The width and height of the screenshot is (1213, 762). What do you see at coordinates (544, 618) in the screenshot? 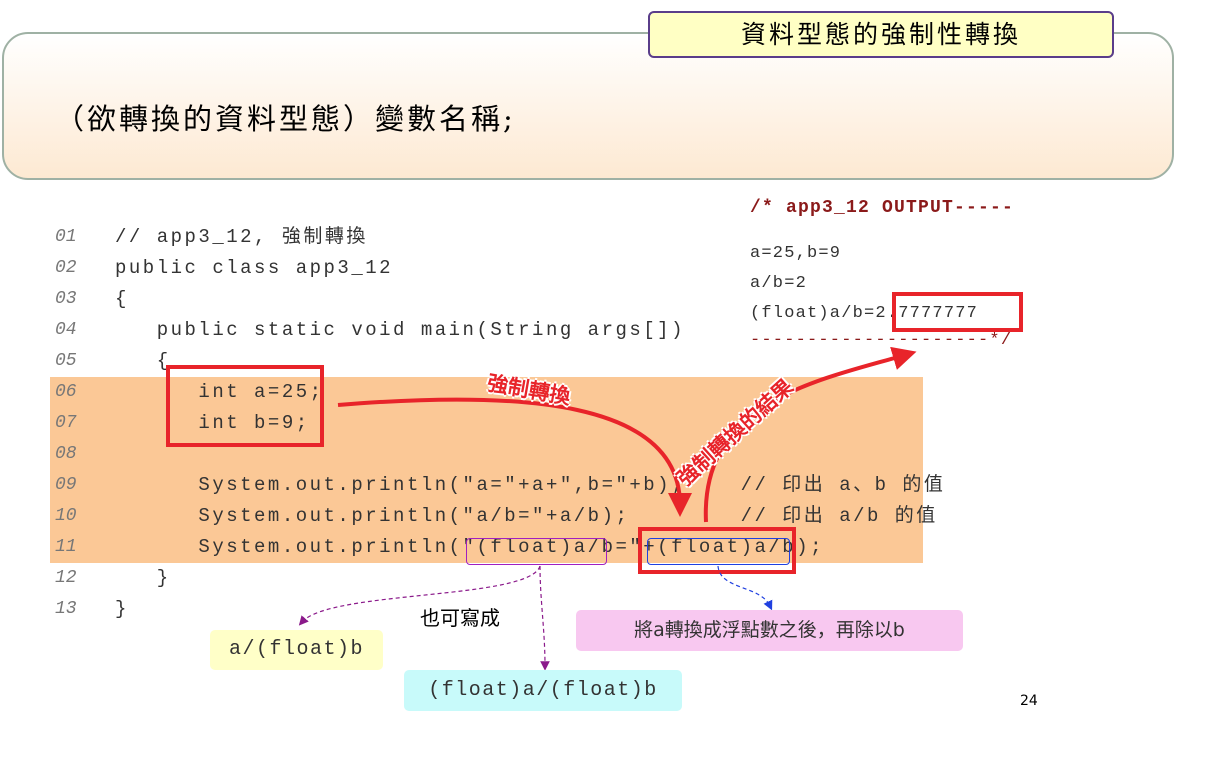
I see `alt2-arrow` at bounding box center [544, 618].